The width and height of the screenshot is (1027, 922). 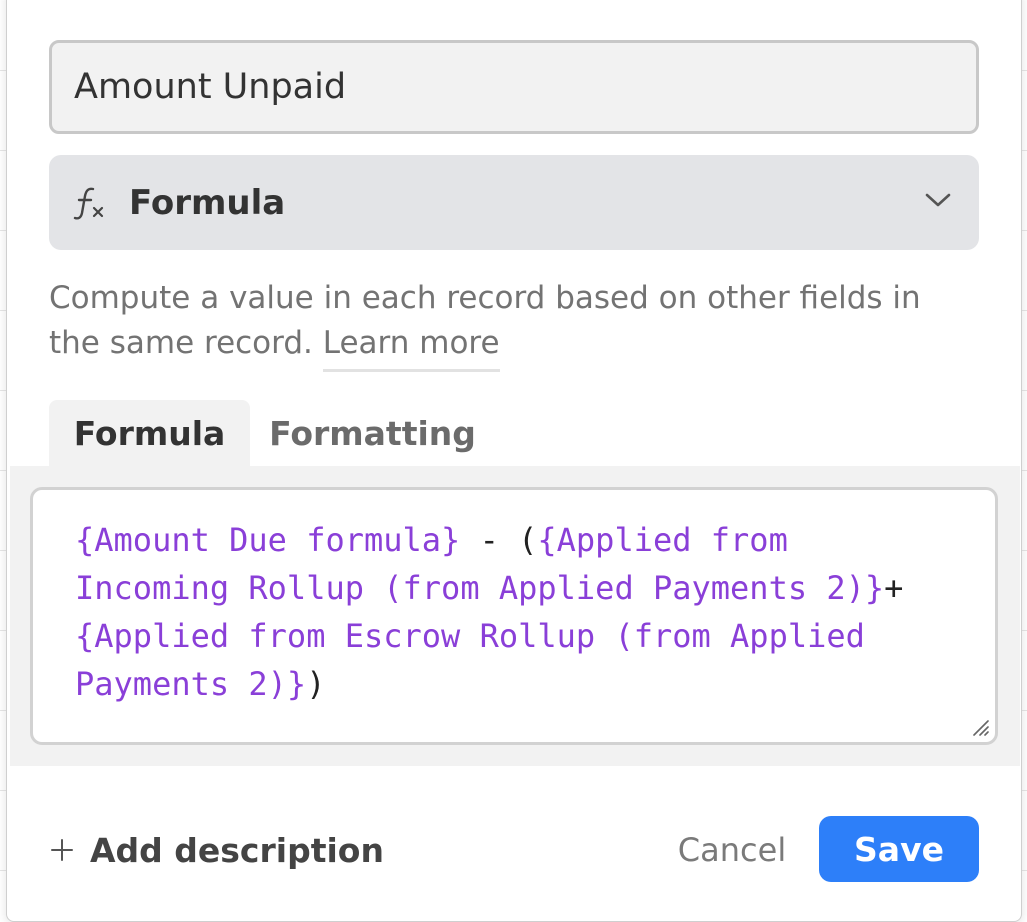 What do you see at coordinates (316, 684) in the screenshot?
I see `formula-operator-token: )` at bounding box center [316, 684].